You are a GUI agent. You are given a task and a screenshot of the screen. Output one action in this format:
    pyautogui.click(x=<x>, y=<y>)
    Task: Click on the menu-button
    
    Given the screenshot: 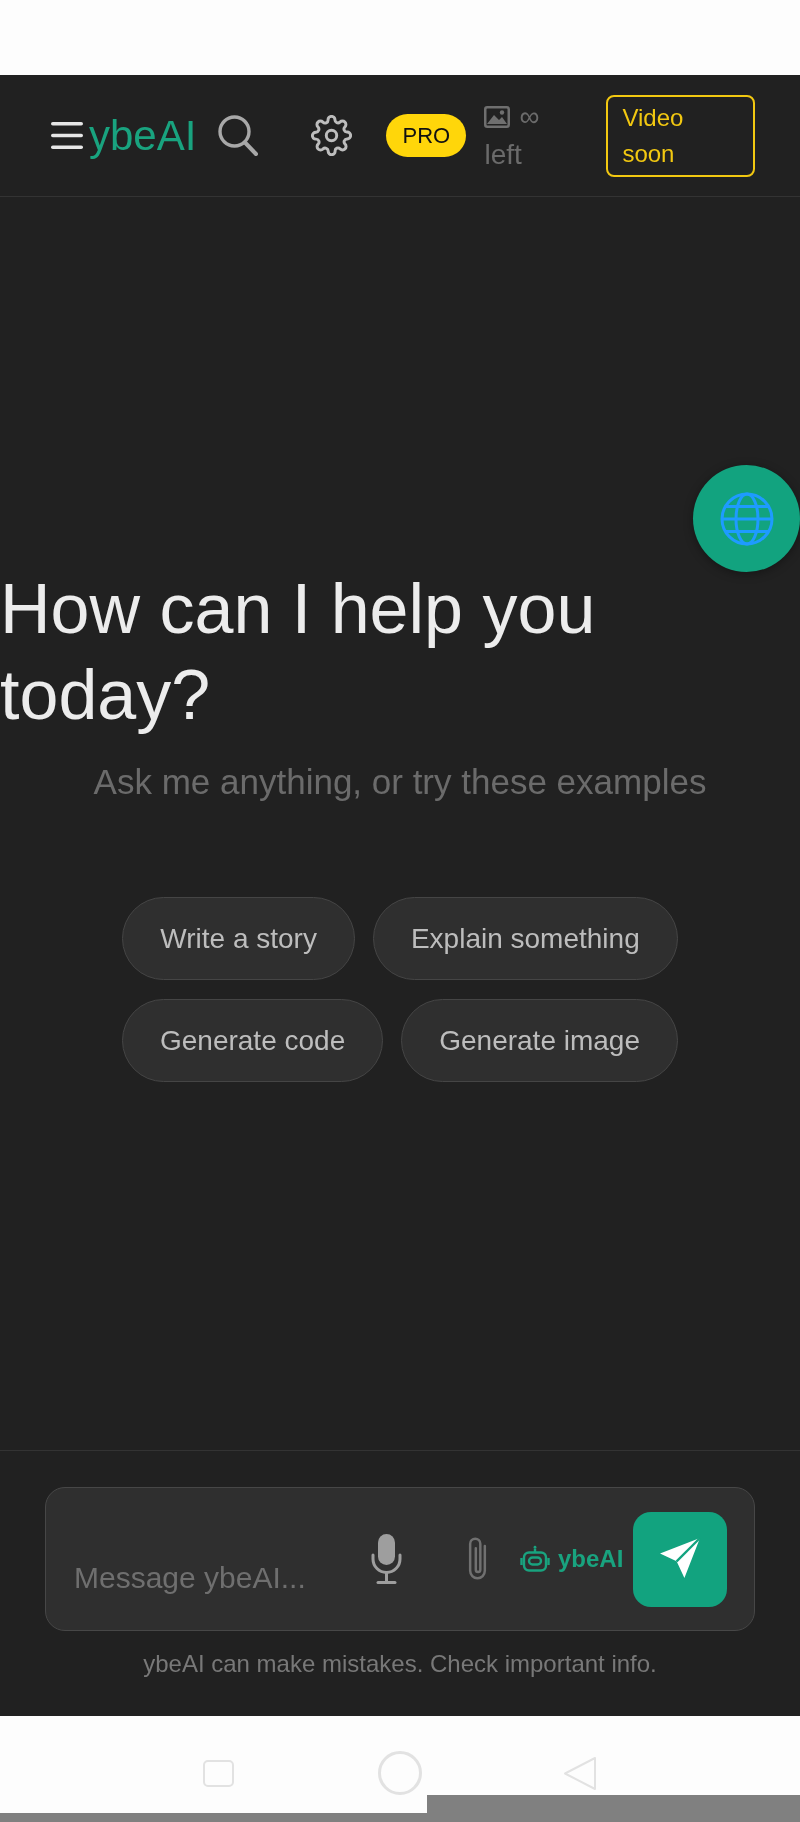 What is the action you would take?
    pyautogui.click(x=67, y=135)
    